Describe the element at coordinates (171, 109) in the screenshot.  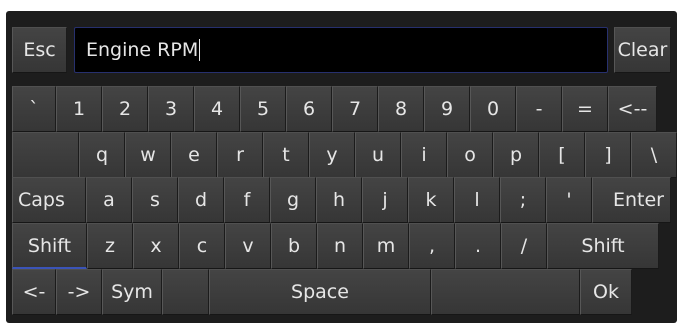
I see `key-3: 3` at that location.